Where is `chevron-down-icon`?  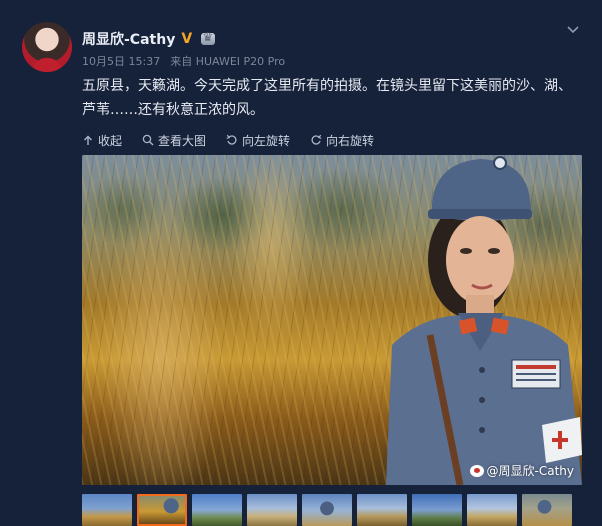
chevron-down-icon is located at coordinates (573, 29).